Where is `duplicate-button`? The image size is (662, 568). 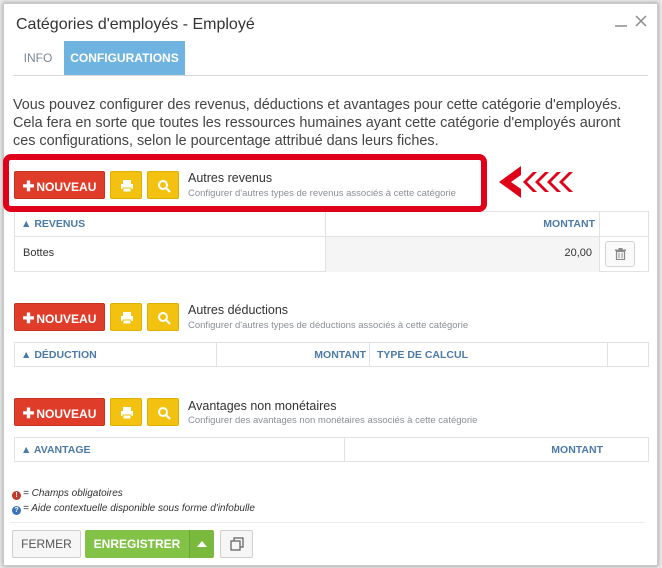
duplicate-button is located at coordinates (236, 544).